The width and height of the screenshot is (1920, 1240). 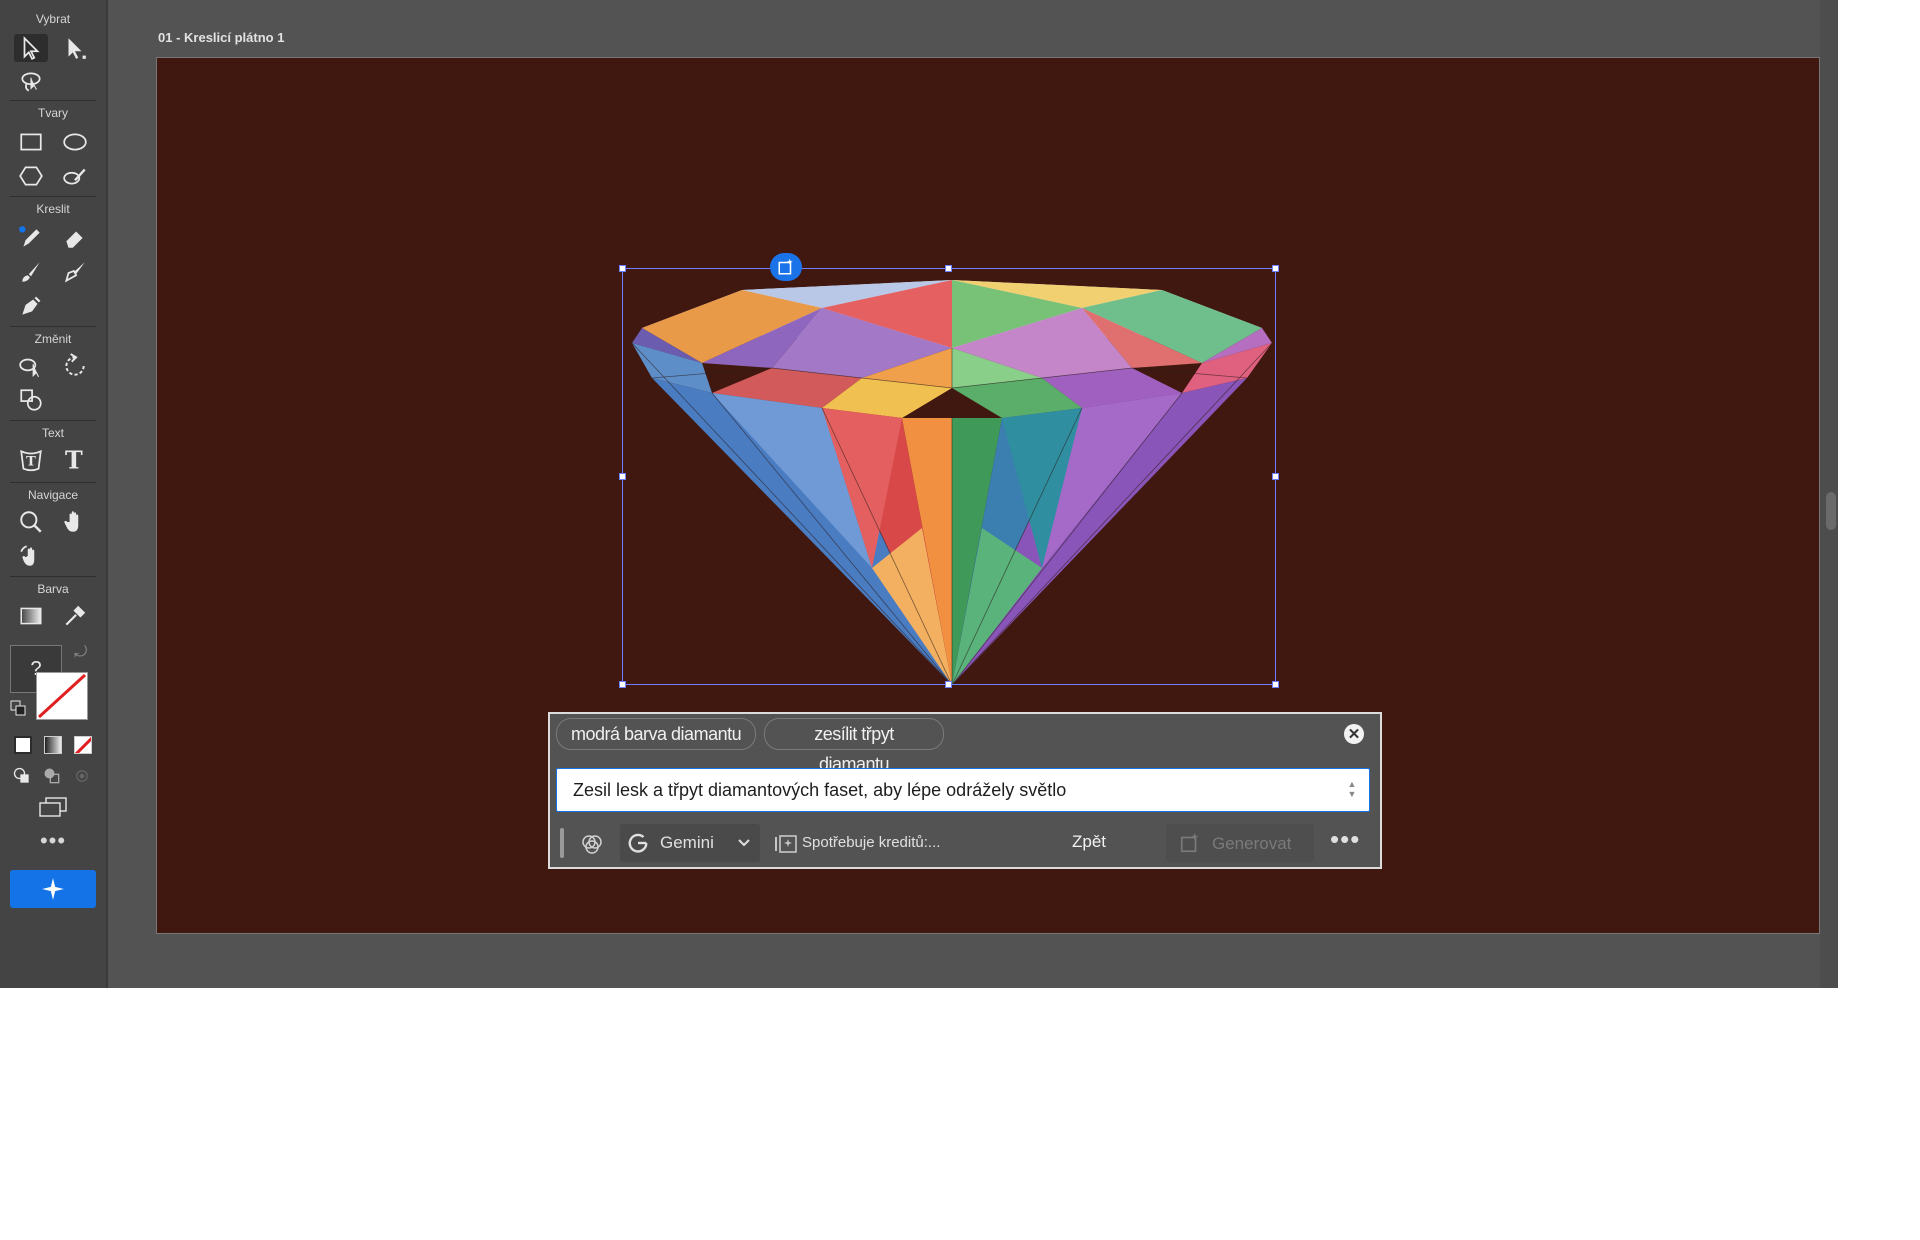 I want to click on direct-selection-tool-icon, so click(x=75, y=48).